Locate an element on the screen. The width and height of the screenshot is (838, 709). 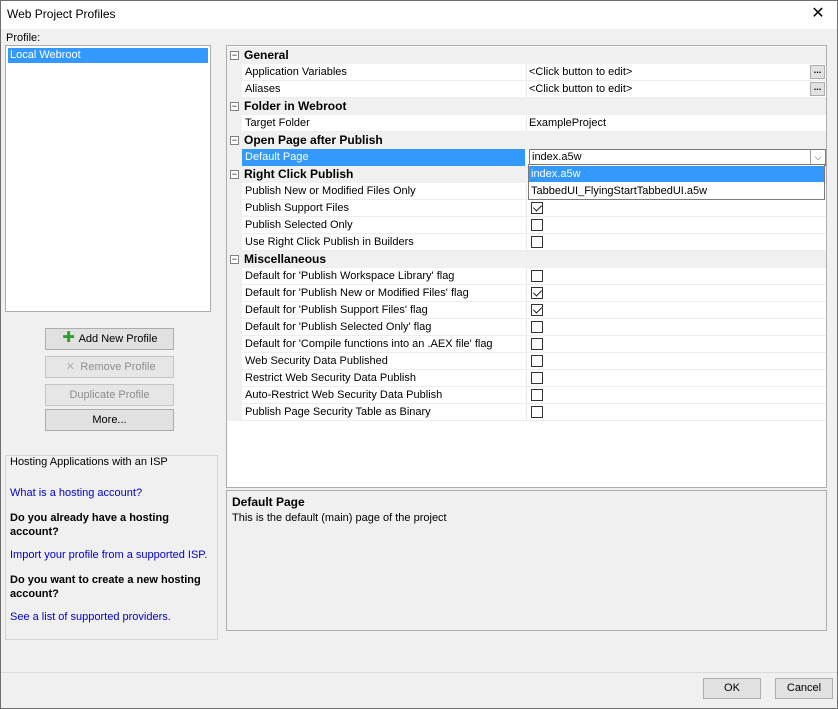
prop-row-misc-8: Auto-Restrict Web Security Data Publish is located at coordinates (526, 395).